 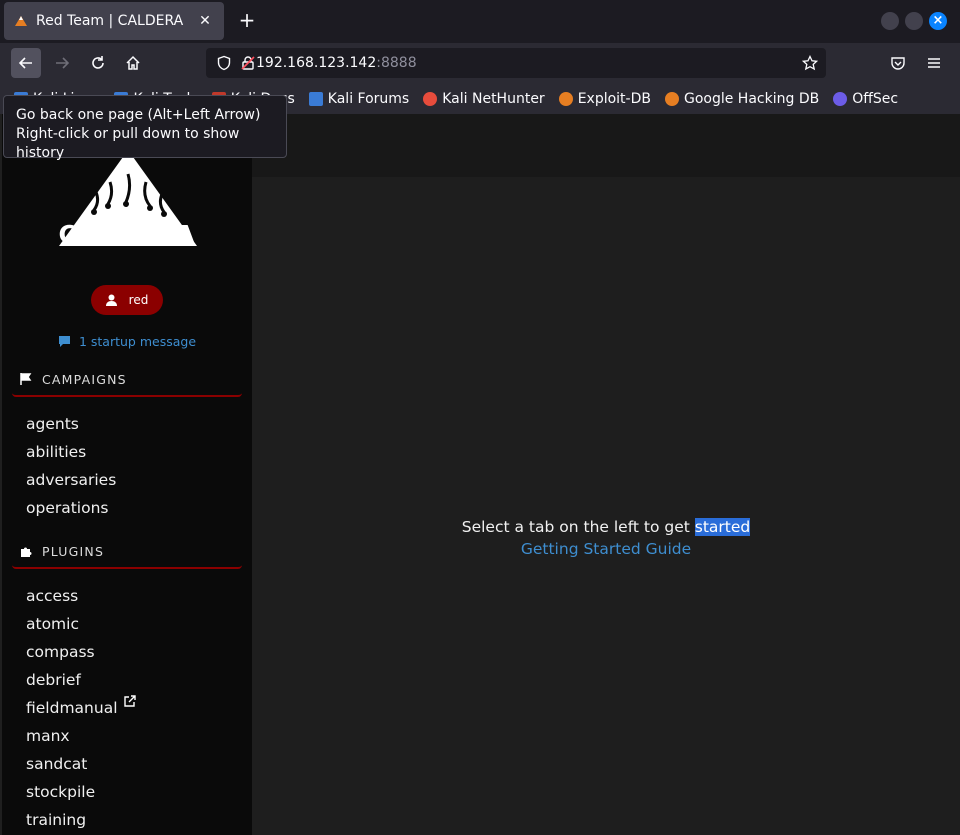 I want to click on menu-item-access: access, so click(x=81, y=596).